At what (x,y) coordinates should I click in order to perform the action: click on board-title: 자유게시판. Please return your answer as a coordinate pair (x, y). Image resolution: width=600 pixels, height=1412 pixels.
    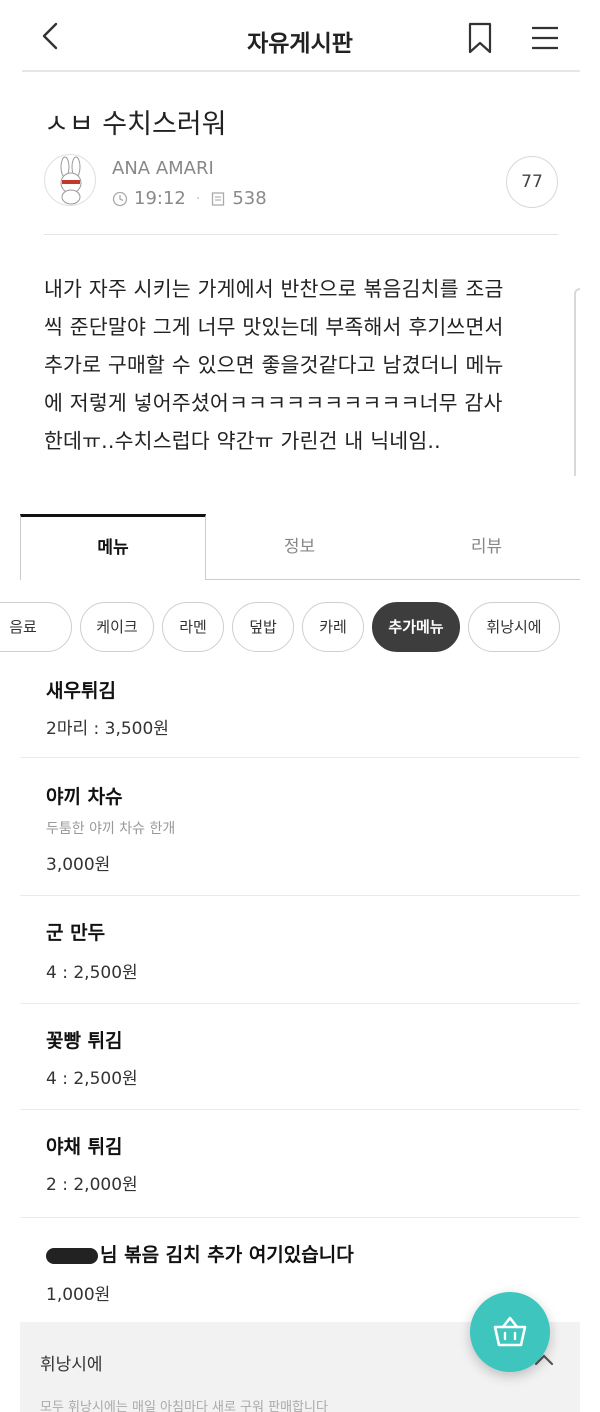
    Looking at the image, I should click on (300, 44).